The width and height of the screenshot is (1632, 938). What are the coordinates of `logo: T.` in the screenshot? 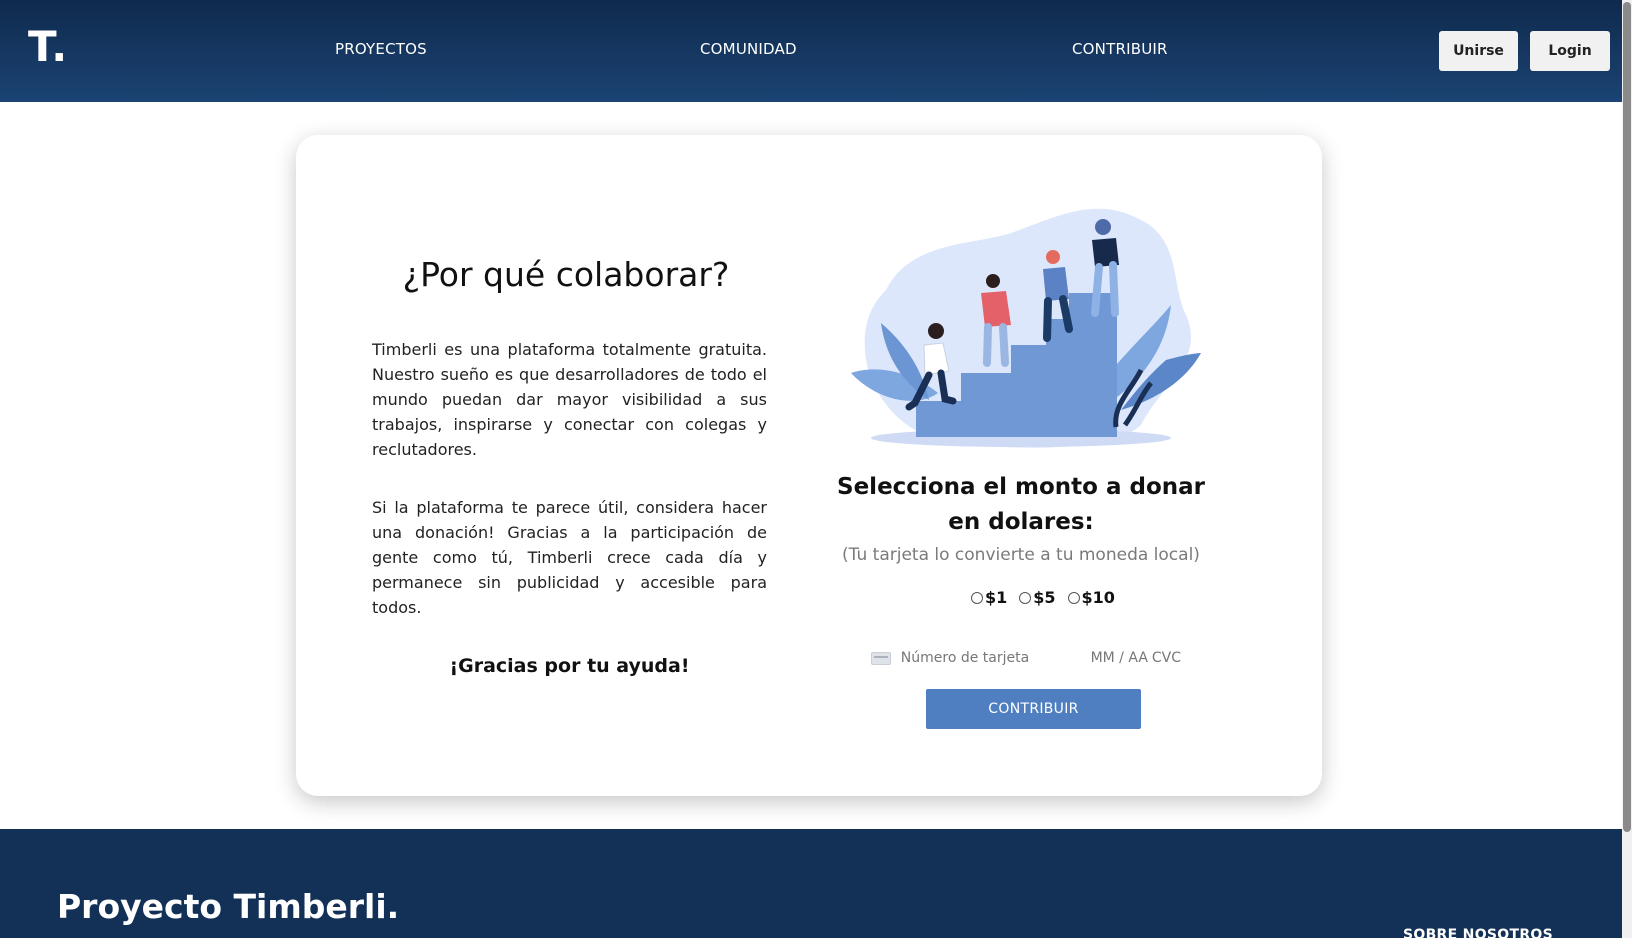 It's located at (48, 46).